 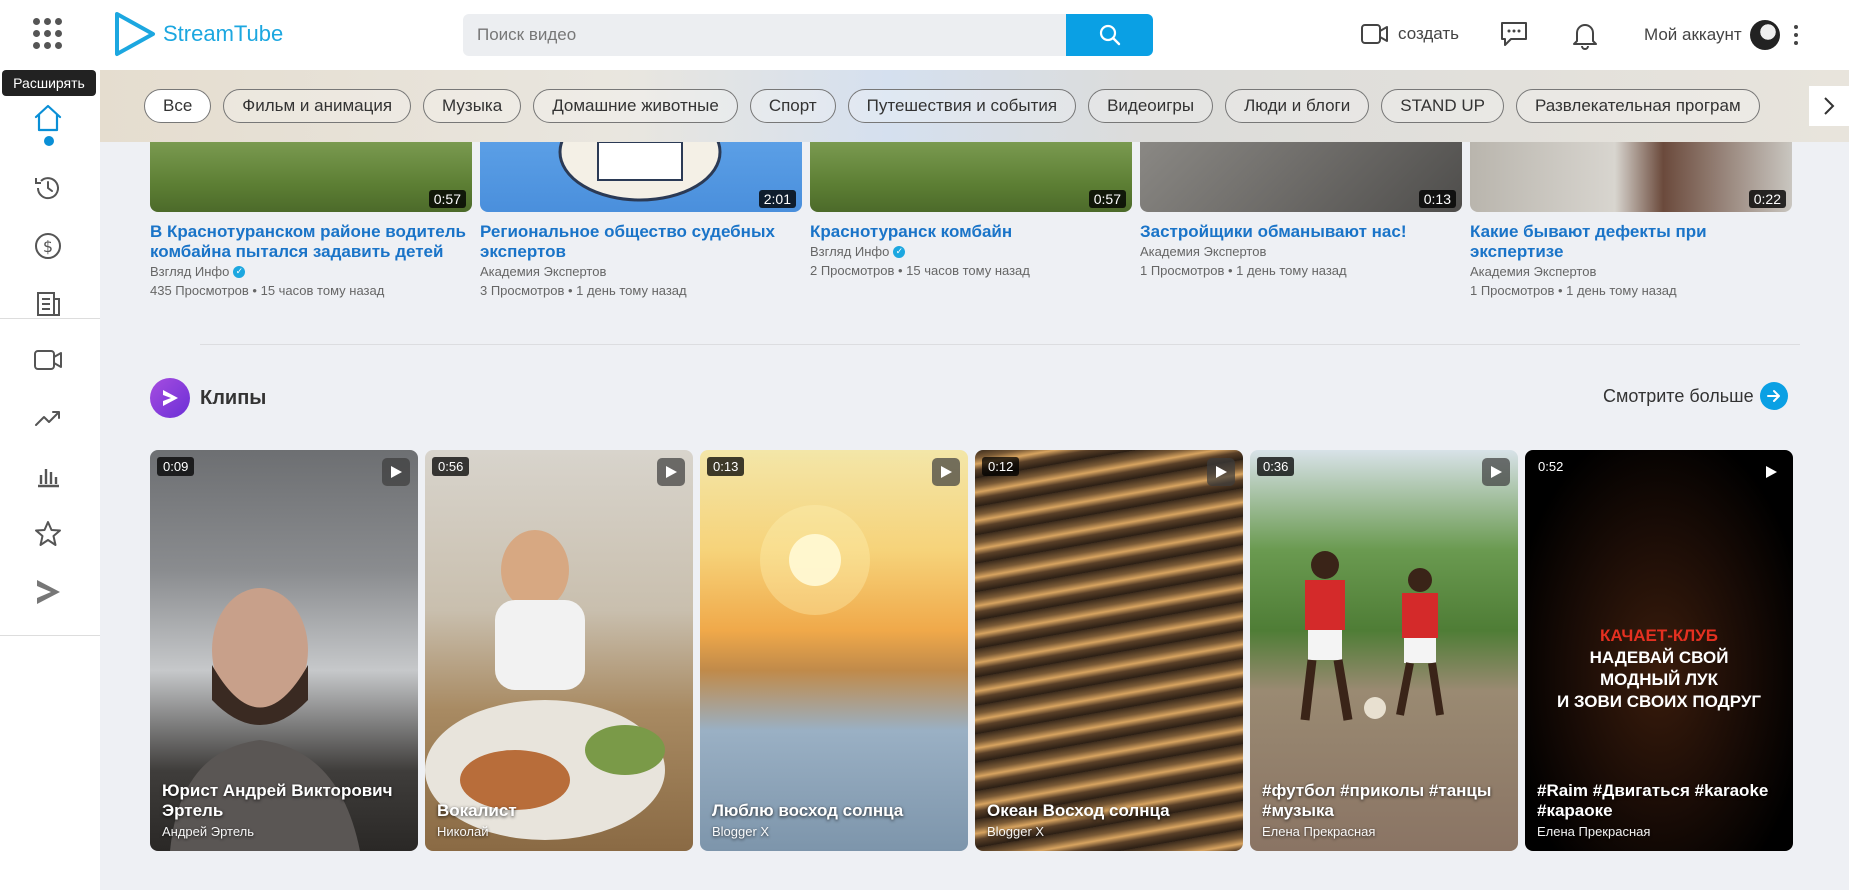 I want to click on sidebar-item-news, so click(x=48, y=304).